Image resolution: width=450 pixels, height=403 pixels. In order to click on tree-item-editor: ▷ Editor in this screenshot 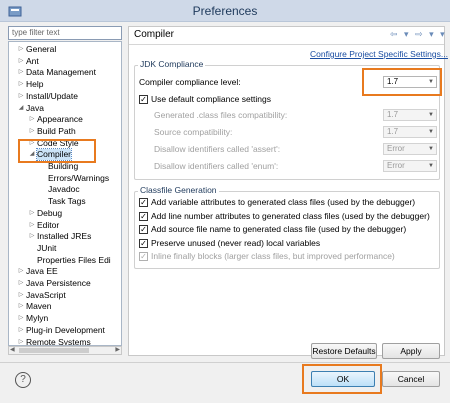, I will do `click(45, 225)`.